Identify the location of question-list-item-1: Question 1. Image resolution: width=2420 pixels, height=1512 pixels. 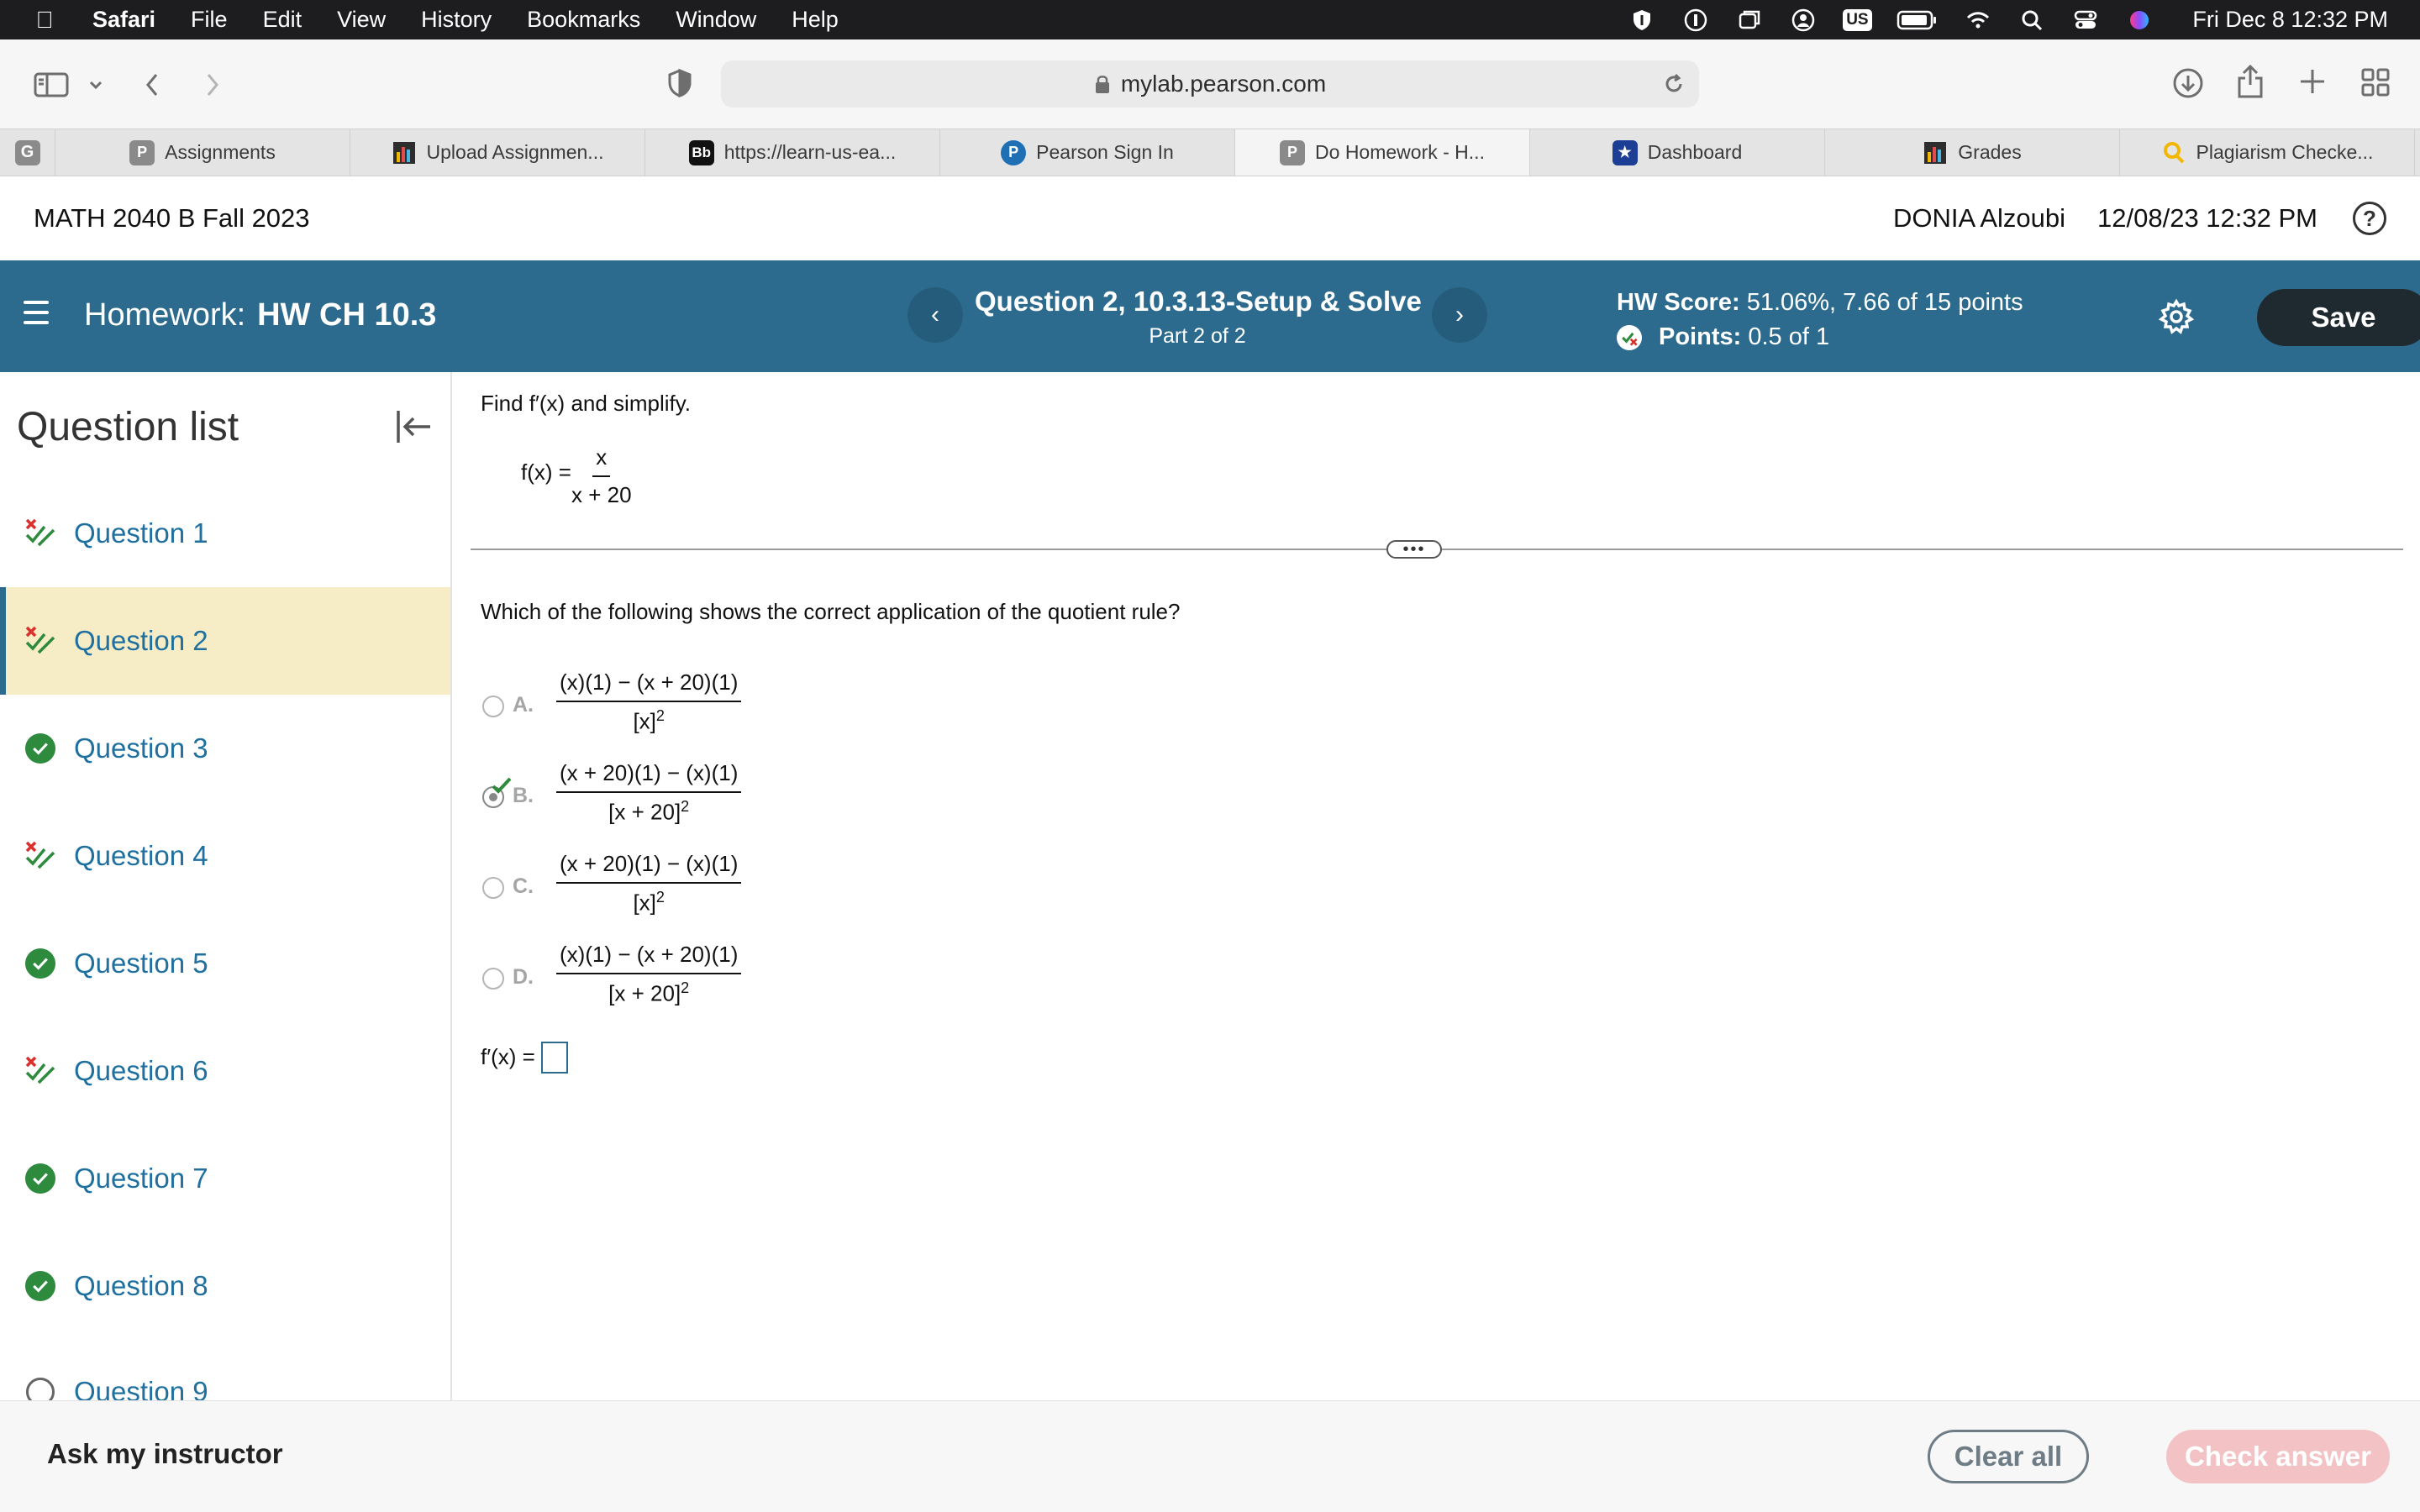
(225, 533).